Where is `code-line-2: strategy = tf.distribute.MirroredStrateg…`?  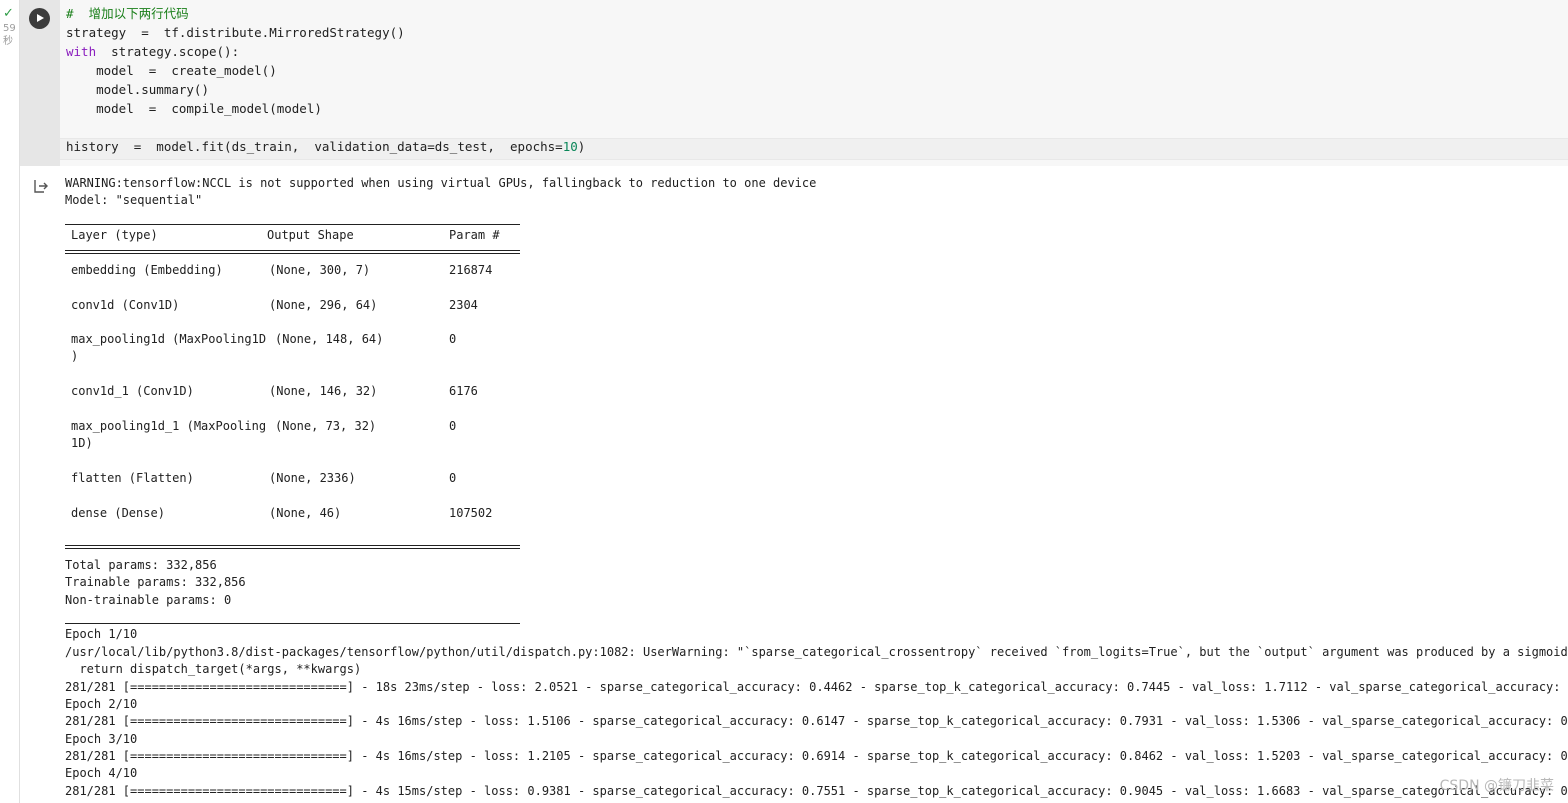 code-line-2: strategy = tf.distribute.MirroredStrateg… is located at coordinates (235, 32).